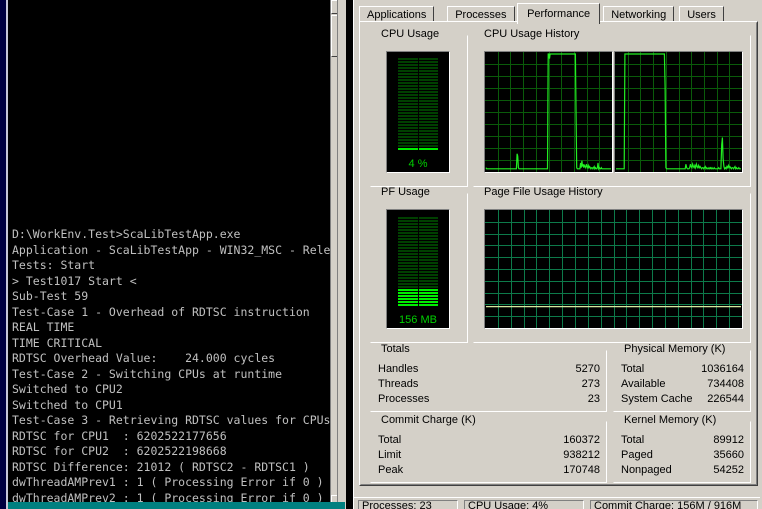 This screenshot has height=509, width=762. I want to click on cpu-usage-meter: 4 %, so click(418, 112).